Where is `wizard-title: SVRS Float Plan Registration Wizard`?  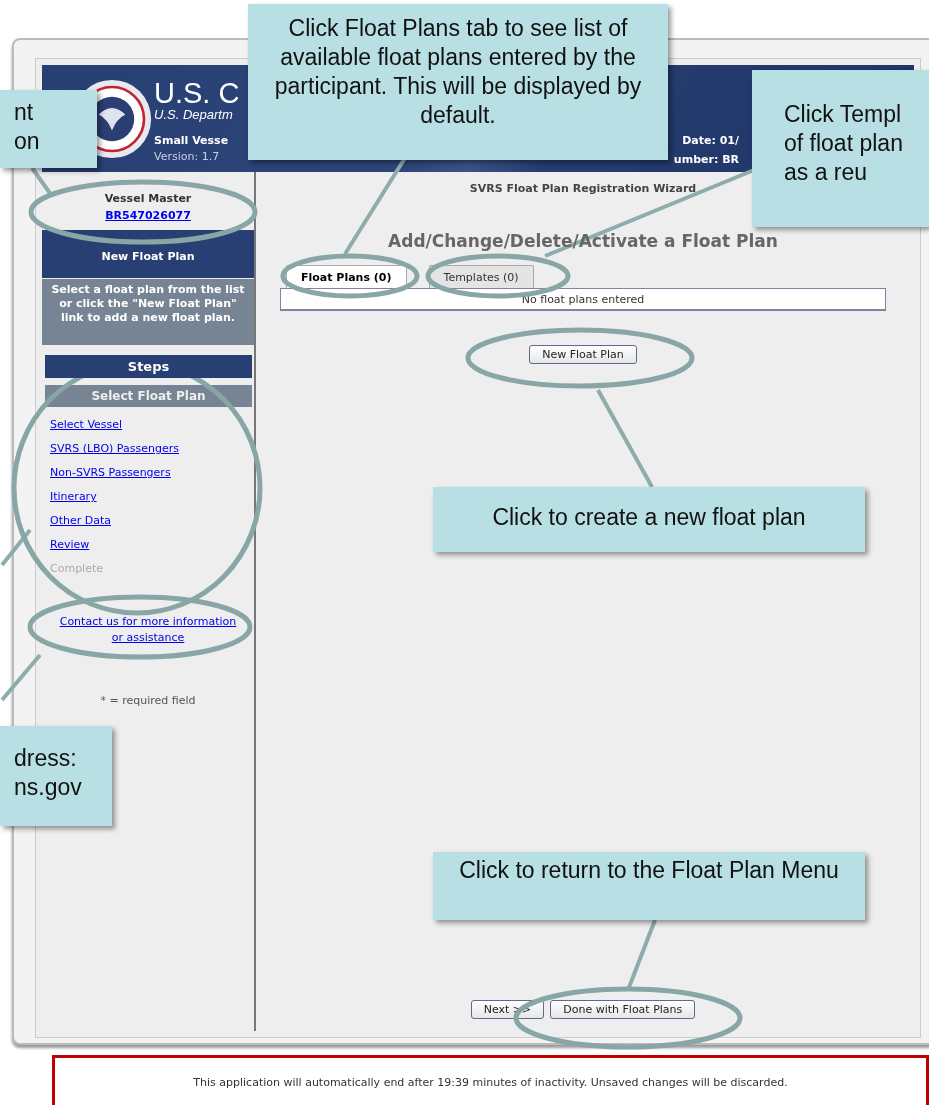
wizard-title: SVRS Float Plan Registration Wizard is located at coordinates (583, 188).